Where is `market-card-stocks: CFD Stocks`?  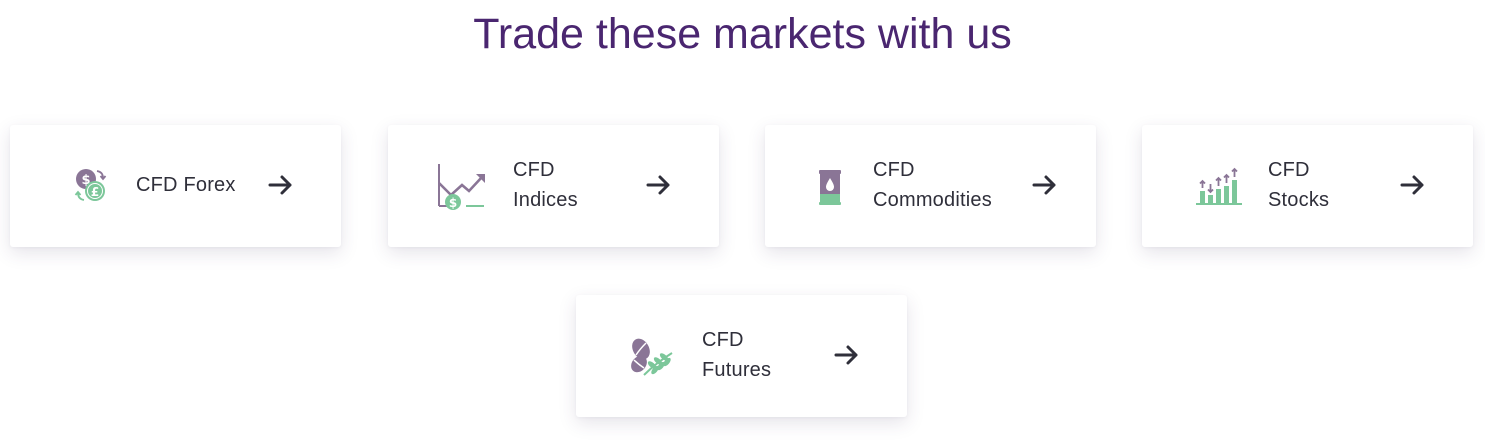 market-card-stocks: CFD Stocks is located at coordinates (1307, 186).